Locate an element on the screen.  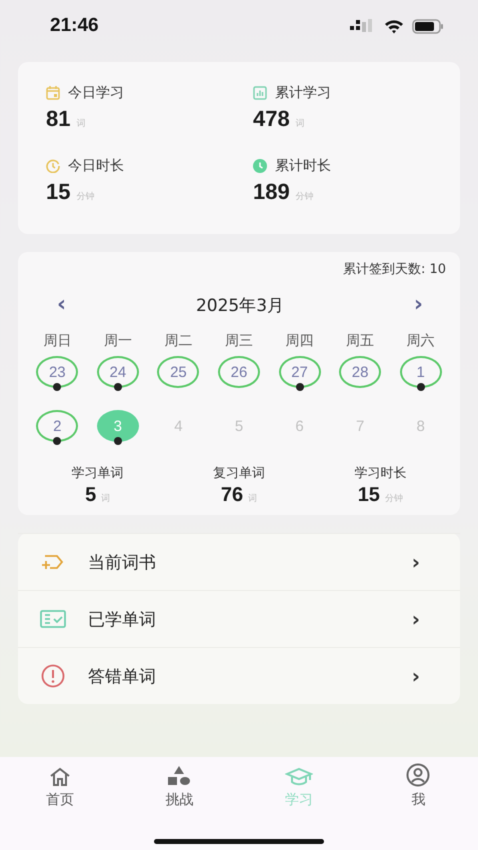
calendar-day: 2 is located at coordinates (57, 426).